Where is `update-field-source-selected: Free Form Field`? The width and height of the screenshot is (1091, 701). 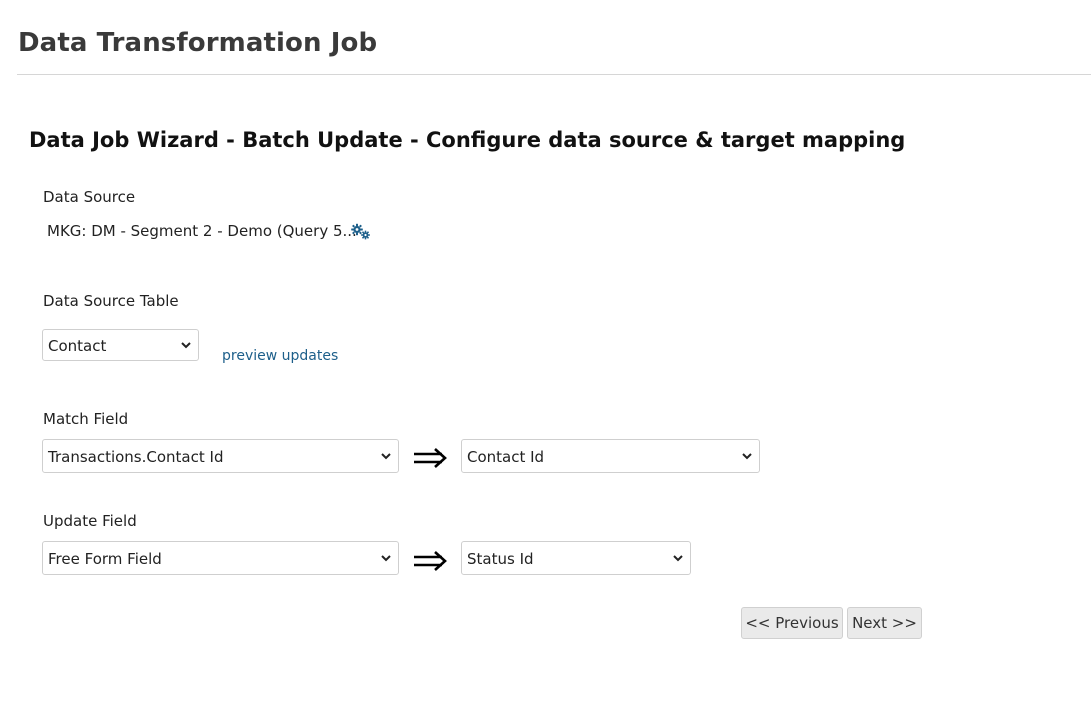 update-field-source-selected: Free Form Field is located at coordinates (105, 559).